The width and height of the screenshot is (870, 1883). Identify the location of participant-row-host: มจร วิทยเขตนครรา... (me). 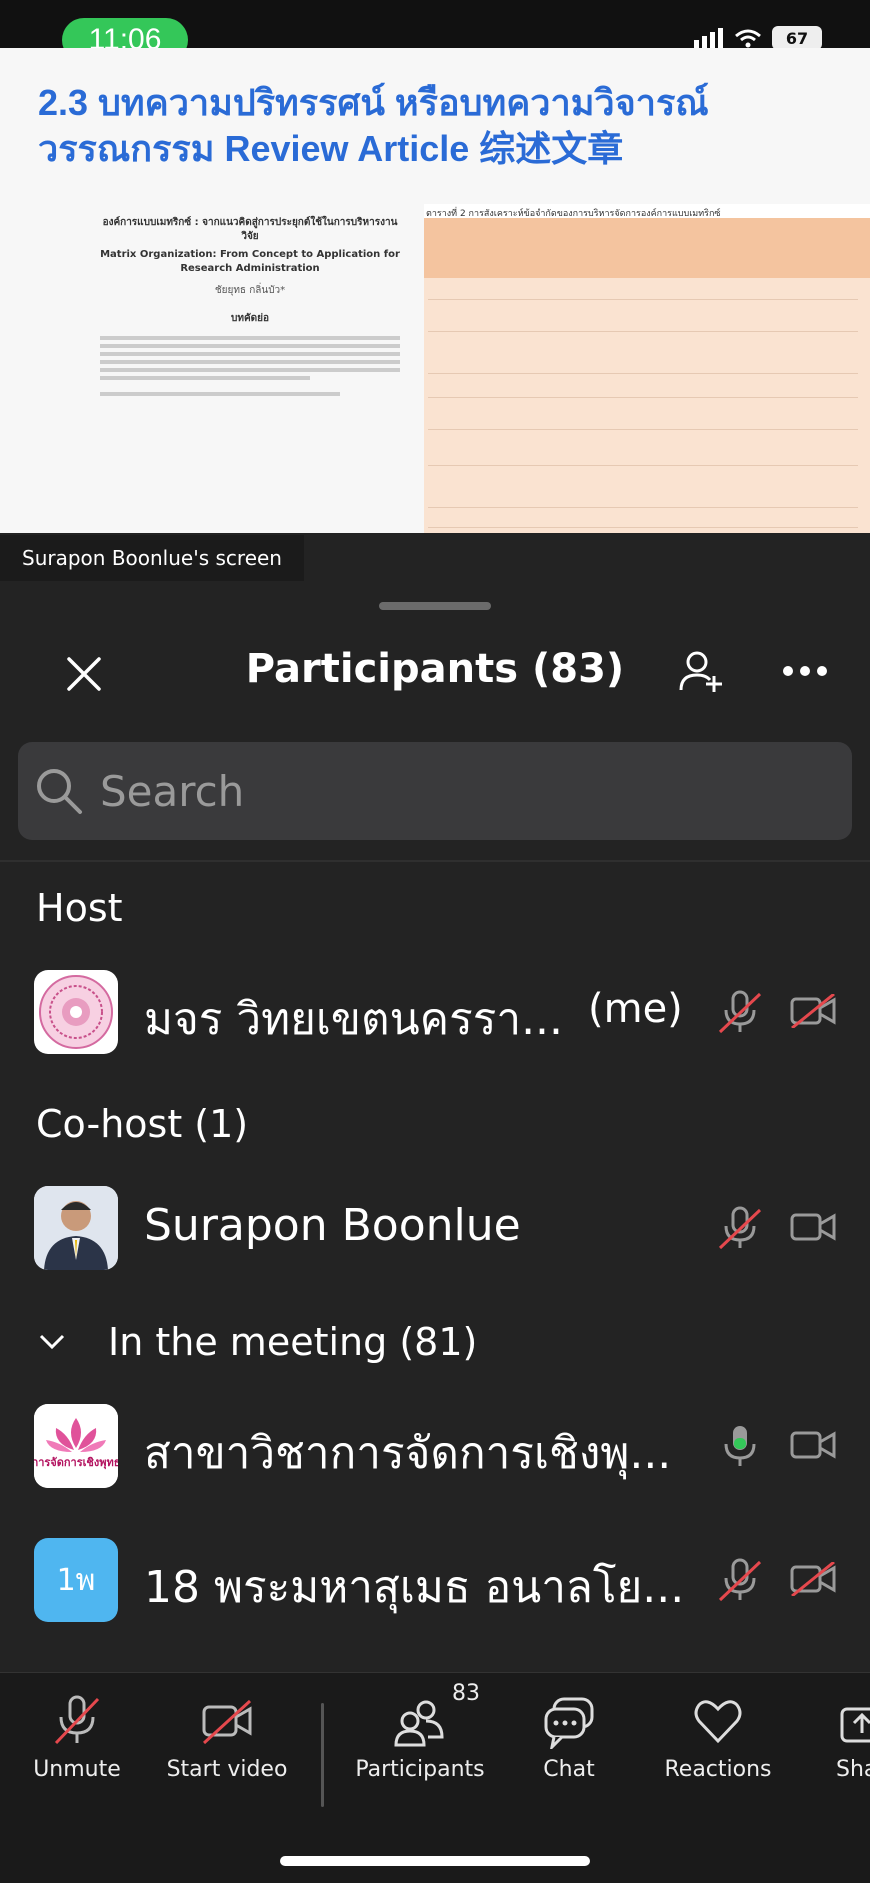
(435, 1011).